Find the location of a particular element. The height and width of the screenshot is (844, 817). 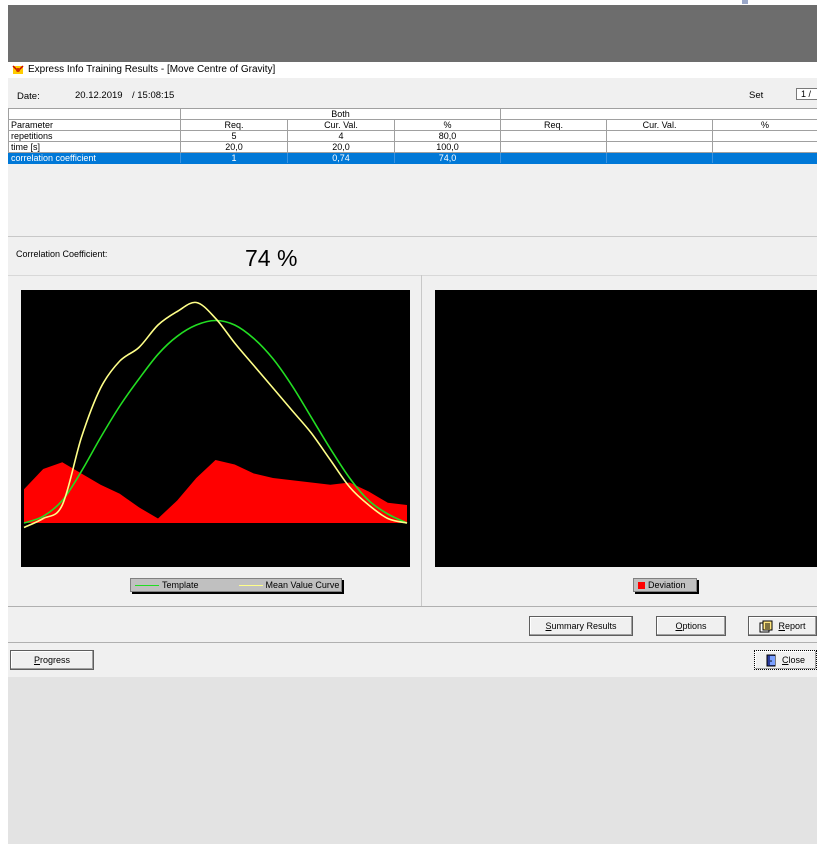

table-cell: 100,0 is located at coordinates (447, 147).